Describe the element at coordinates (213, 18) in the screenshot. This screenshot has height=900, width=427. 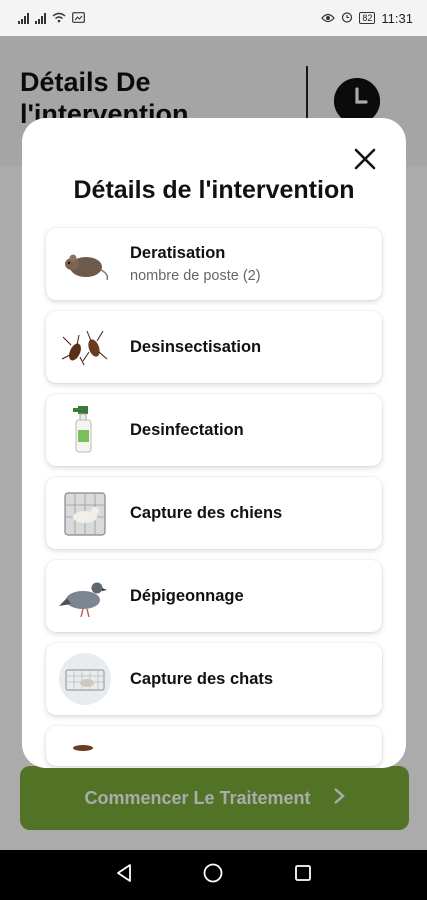
I see `status-bar: 82 11:31` at that location.